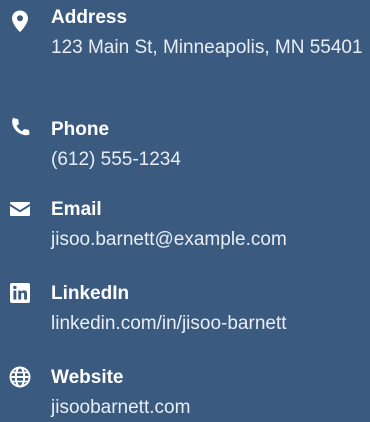  What do you see at coordinates (20, 209) in the screenshot?
I see `envelope-icon` at bounding box center [20, 209].